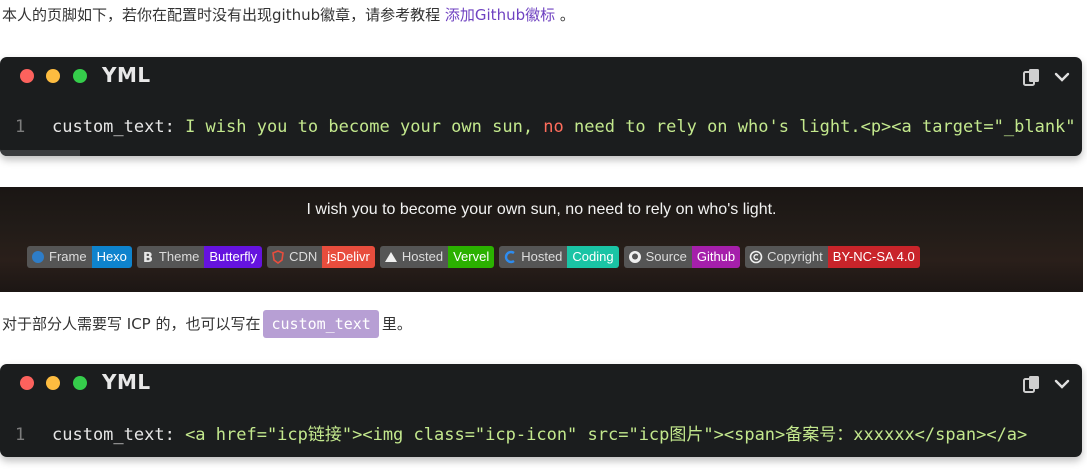 The height and width of the screenshot is (475, 1087). I want to click on badge-frame-hexo: Frame Hexo, so click(79, 257).